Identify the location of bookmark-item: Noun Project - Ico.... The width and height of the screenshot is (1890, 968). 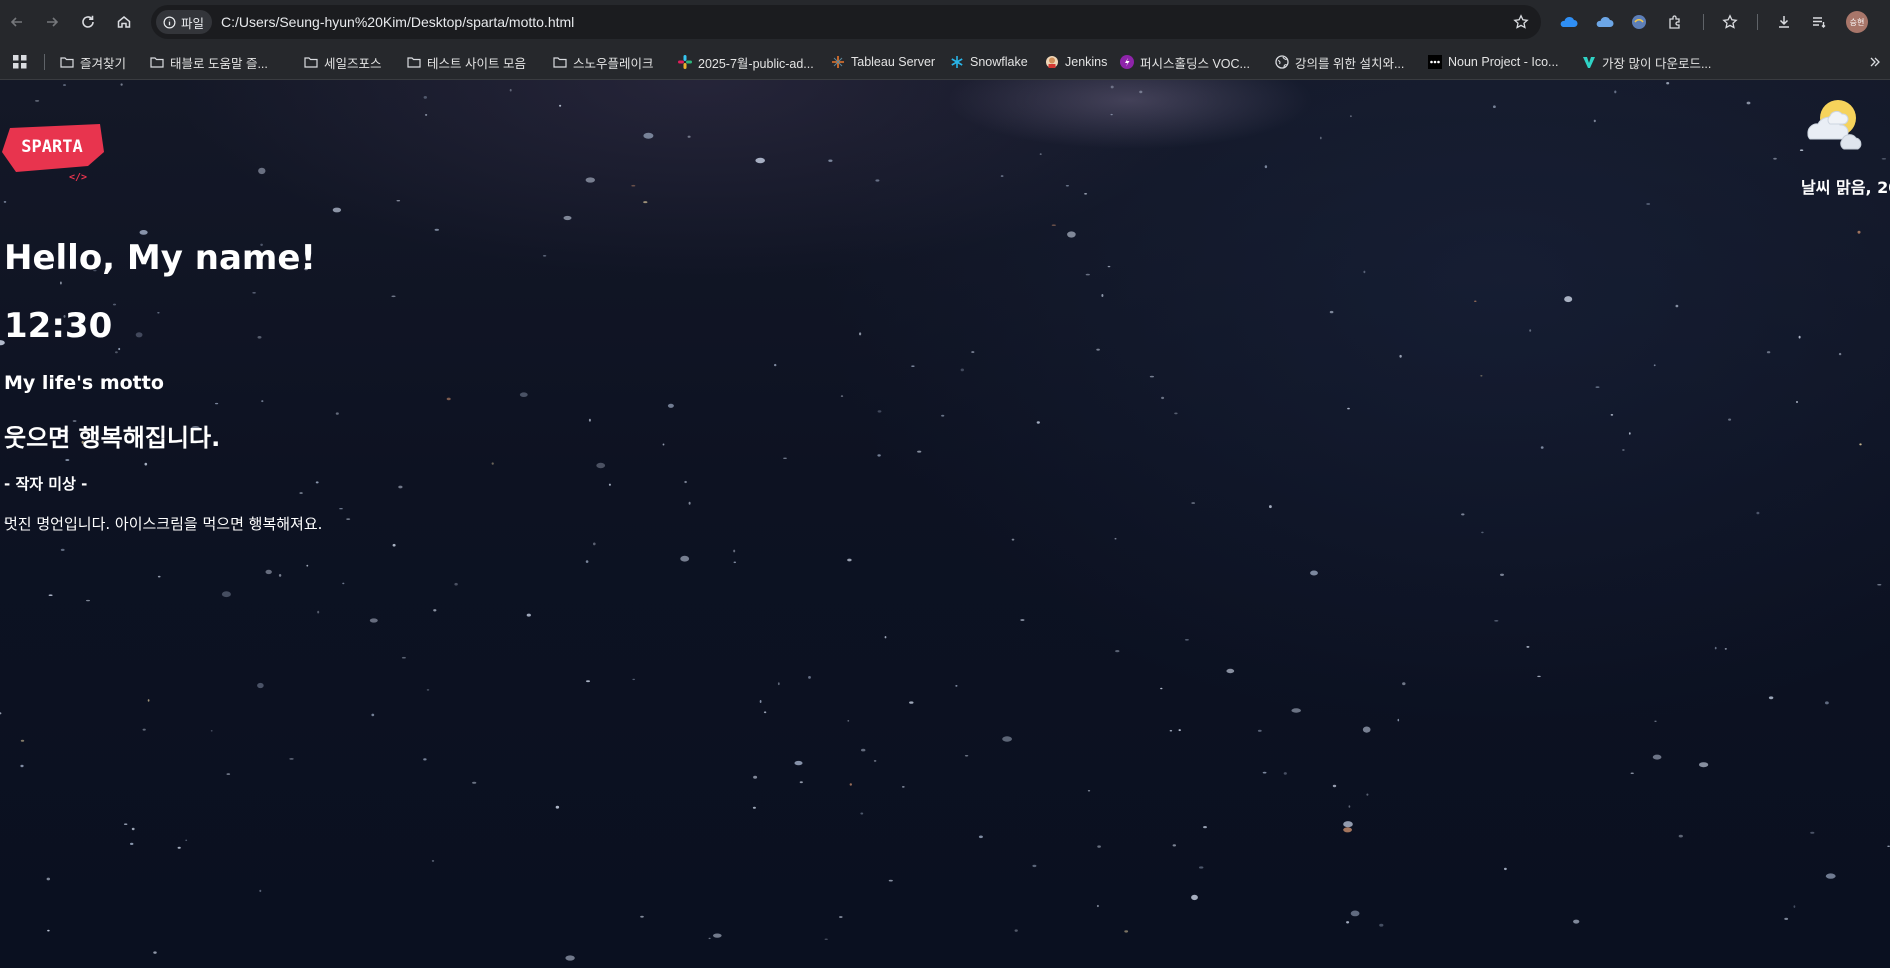
(1493, 62).